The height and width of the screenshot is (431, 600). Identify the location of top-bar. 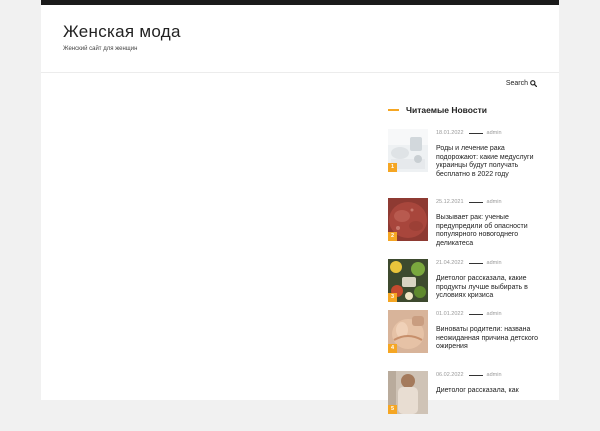
(300, 2).